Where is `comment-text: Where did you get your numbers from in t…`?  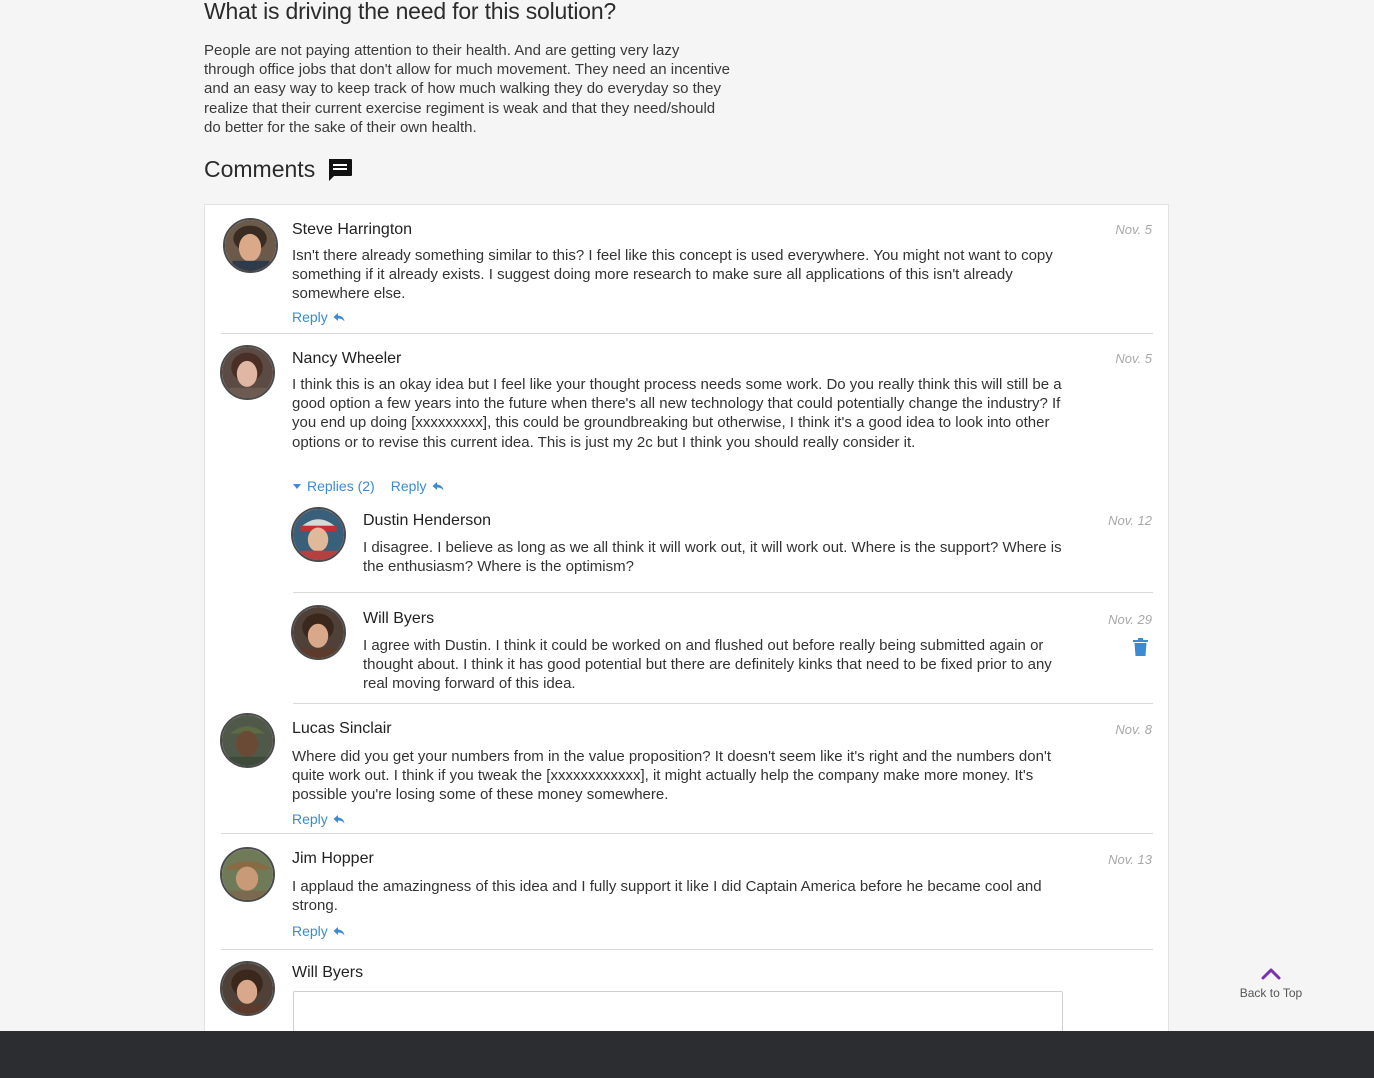
comment-text: Where did you get your numbers from in t… is located at coordinates (671, 776).